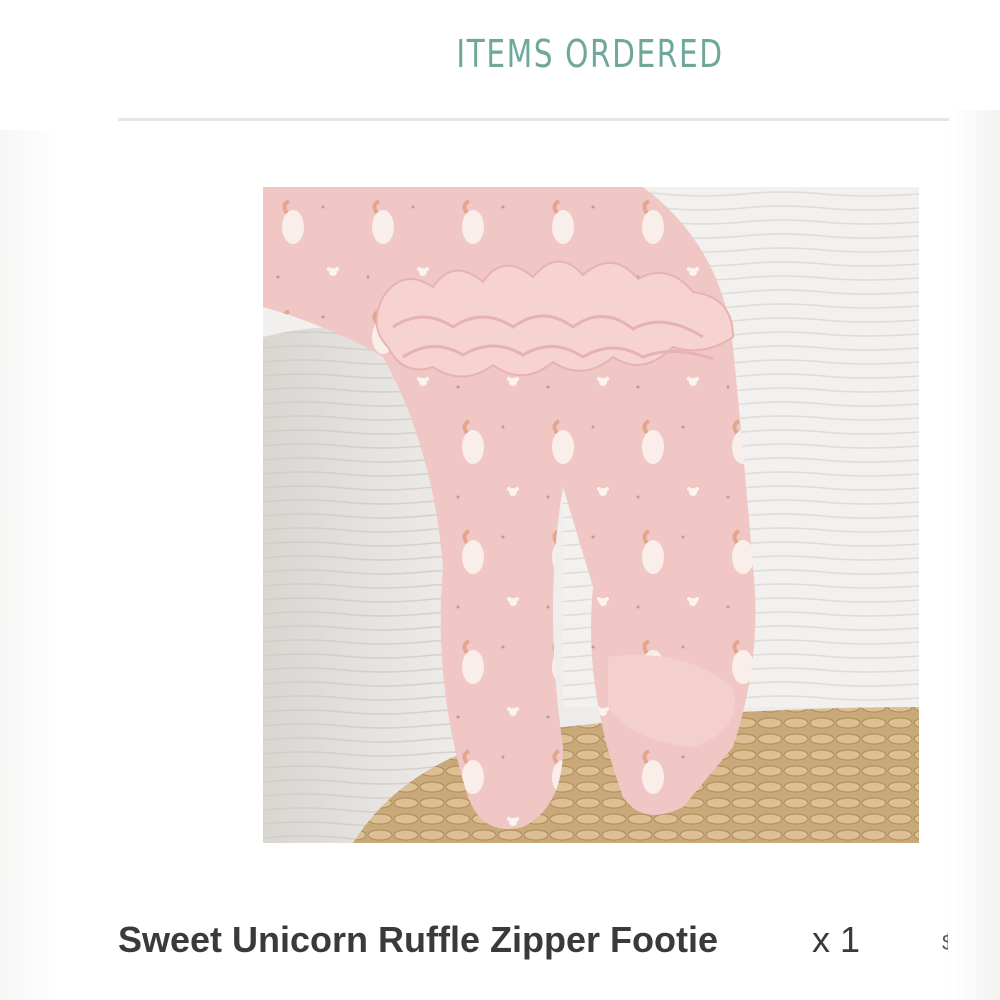 The width and height of the screenshot is (1000, 1000). What do you see at coordinates (590, 54) in the screenshot?
I see `items-ordered-heading: ITEMS ORDERED` at bounding box center [590, 54].